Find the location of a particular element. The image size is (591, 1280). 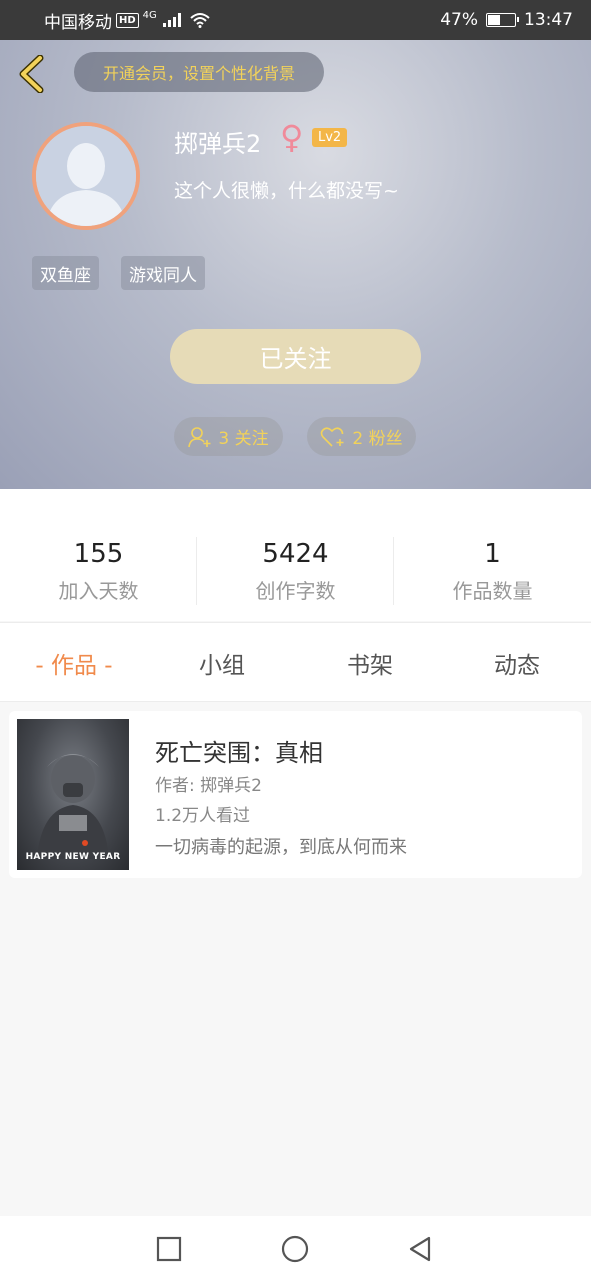

carrier-name: 中国移动 is located at coordinates (78, 22).